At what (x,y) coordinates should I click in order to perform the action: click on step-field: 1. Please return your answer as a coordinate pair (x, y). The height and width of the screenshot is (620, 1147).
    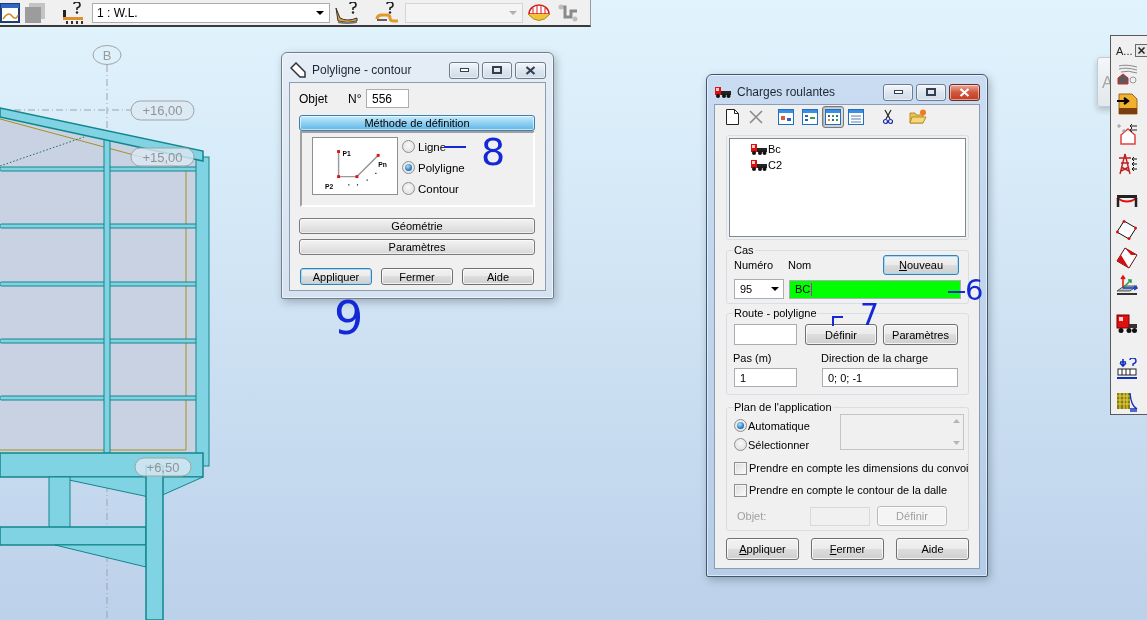
    Looking at the image, I should click on (765, 377).